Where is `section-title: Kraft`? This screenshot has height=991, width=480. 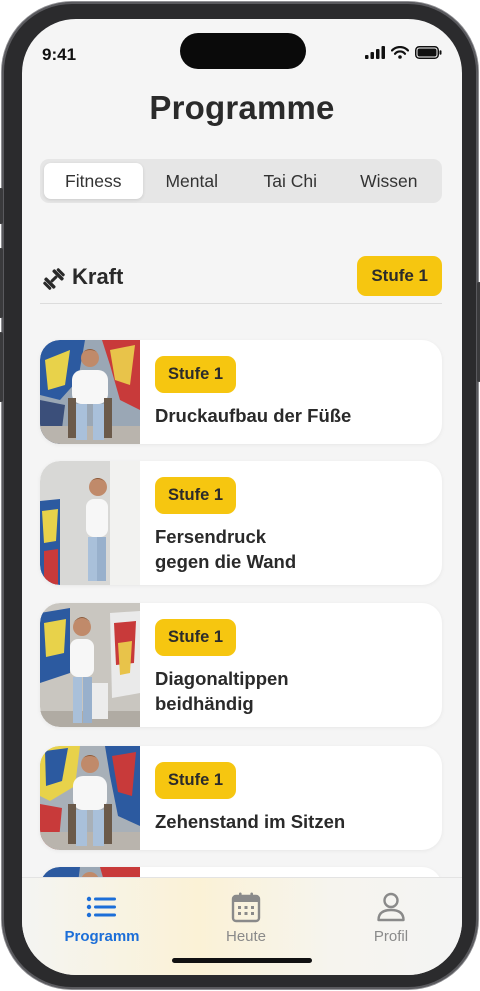
section-title: Kraft is located at coordinates (98, 276).